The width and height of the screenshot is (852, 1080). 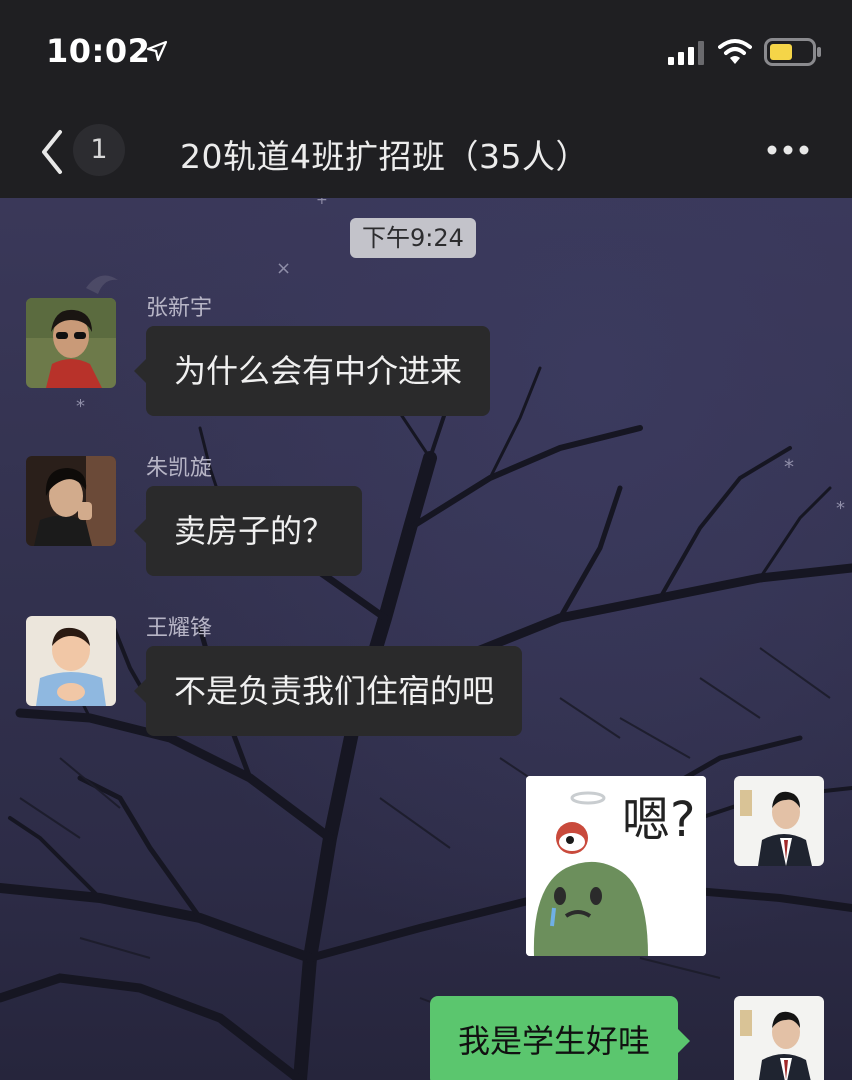 I want to click on wifi-icon, so click(x=735, y=51).